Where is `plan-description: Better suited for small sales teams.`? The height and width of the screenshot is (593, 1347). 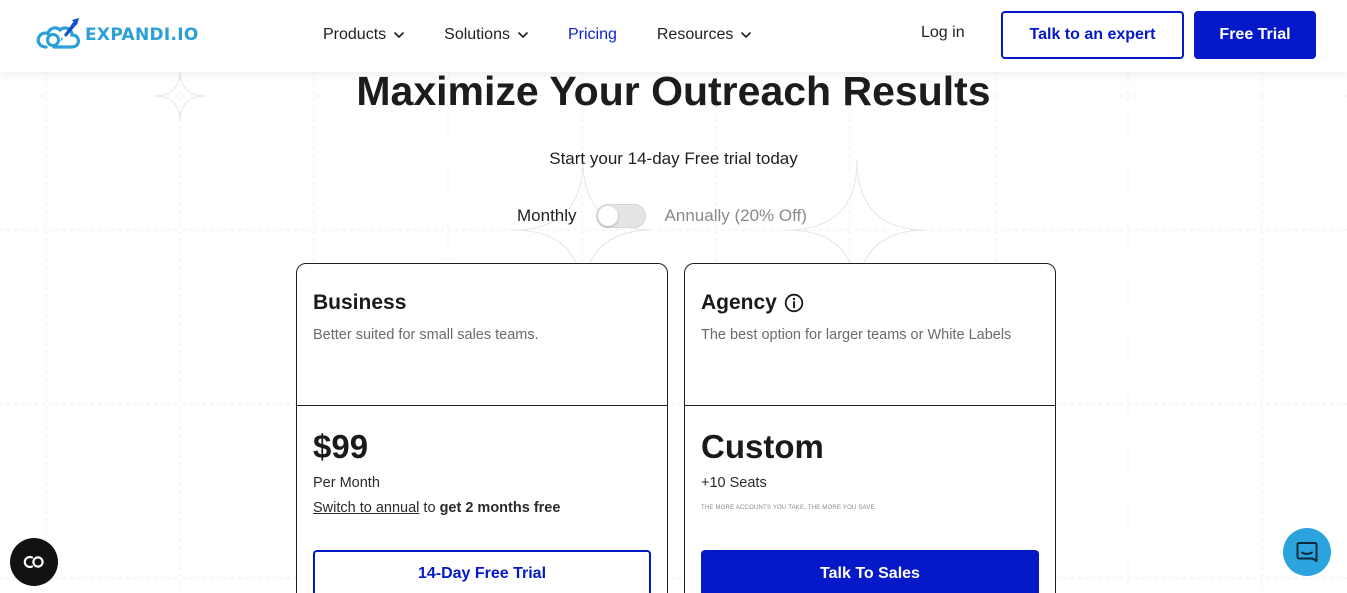
plan-description: Better suited for small sales teams. is located at coordinates (426, 335).